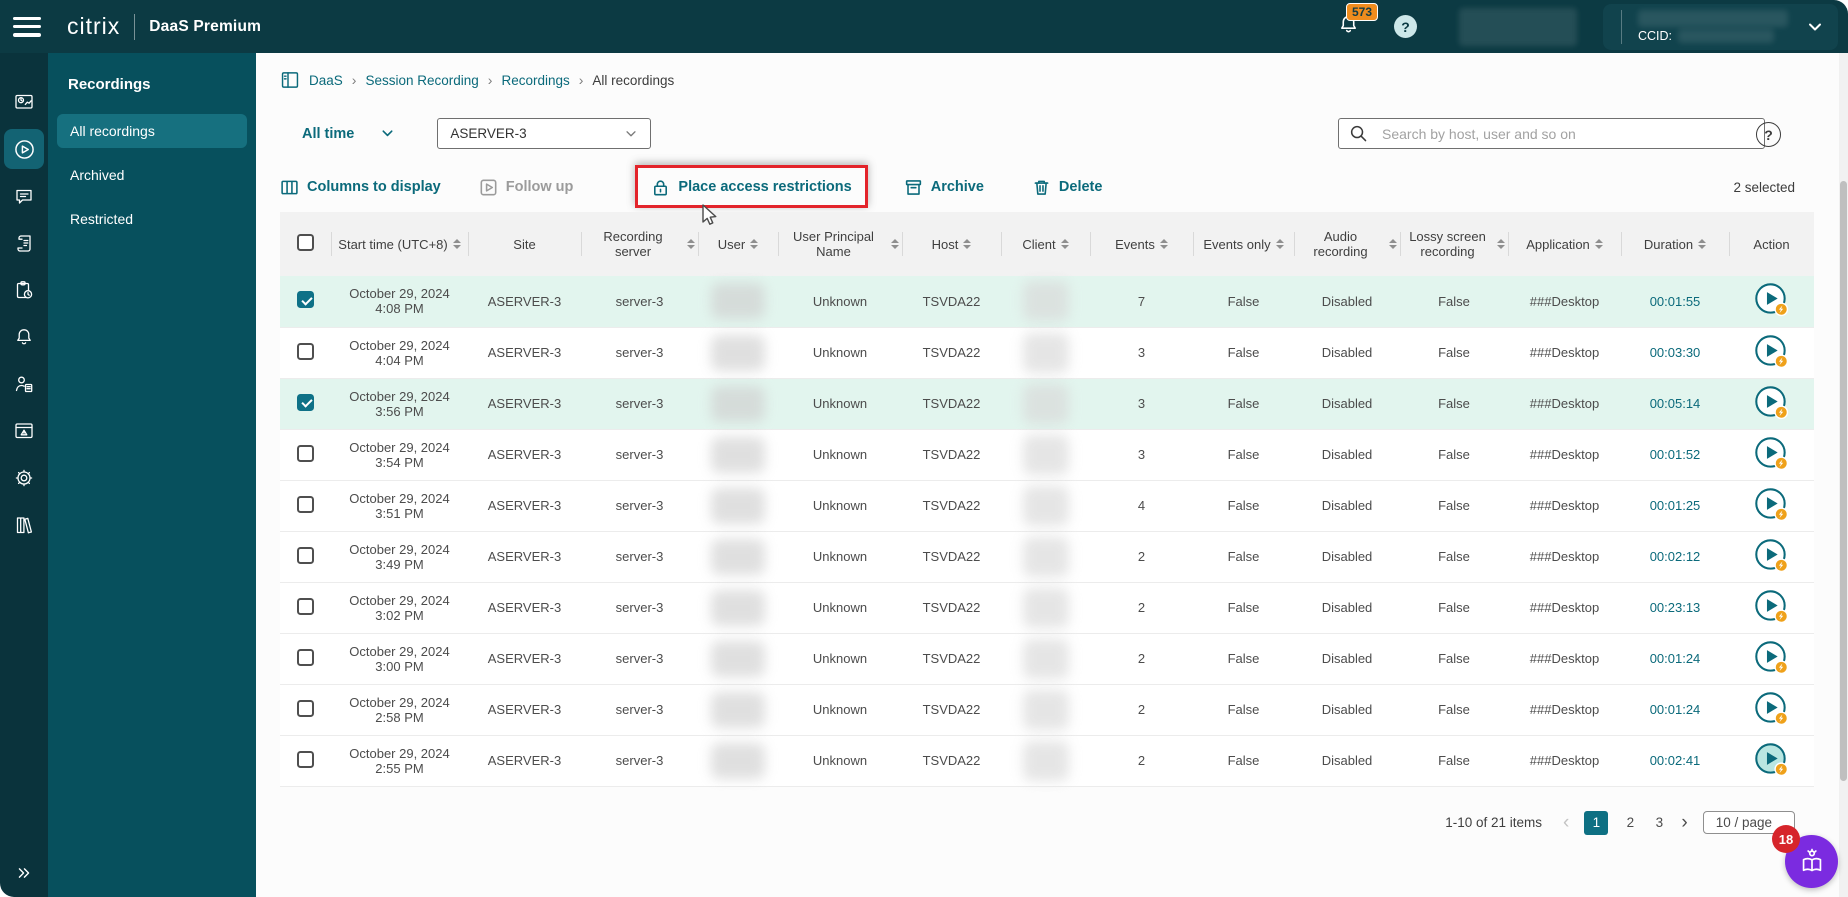 The width and height of the screenshot is (1848, 897). Describe the element at coordinates (951, 353) in the screenshot. I see `cell-host: TSVDA22` at that location.